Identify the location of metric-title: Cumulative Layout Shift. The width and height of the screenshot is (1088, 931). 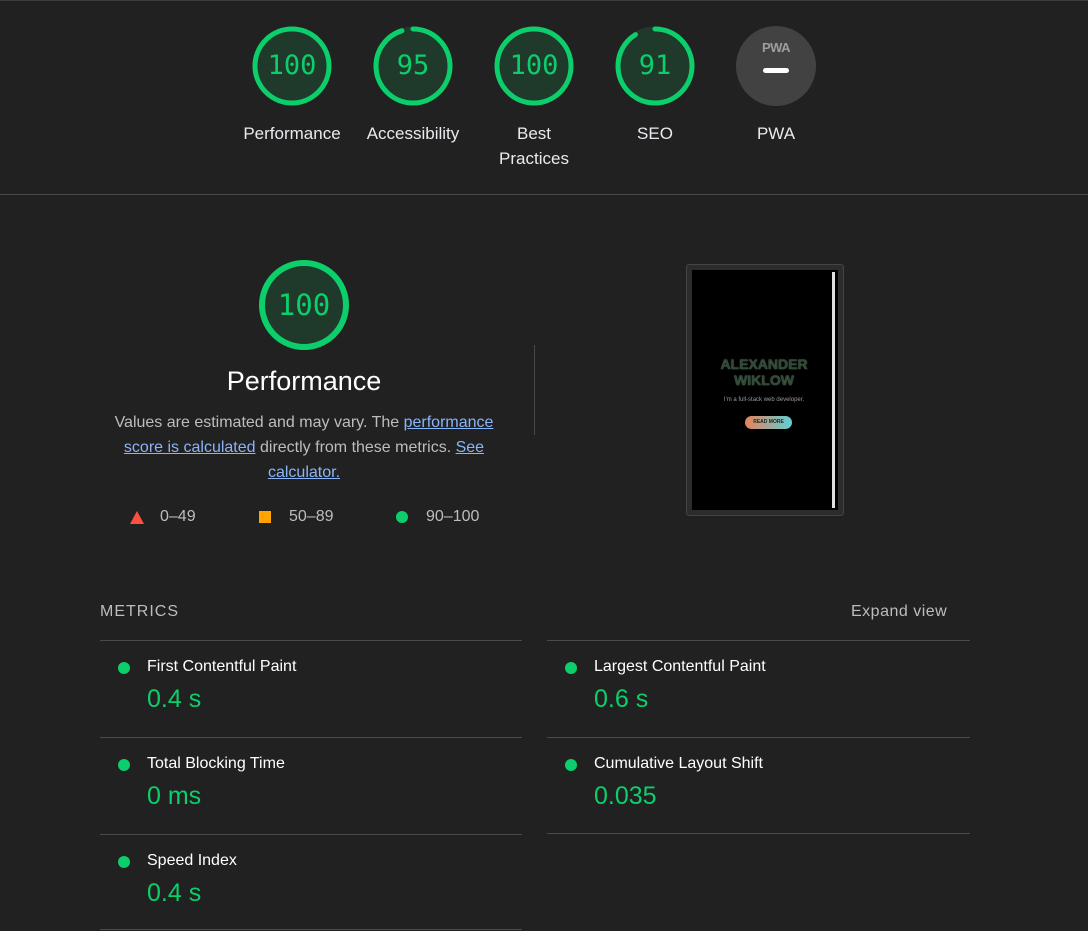
(678, 763).